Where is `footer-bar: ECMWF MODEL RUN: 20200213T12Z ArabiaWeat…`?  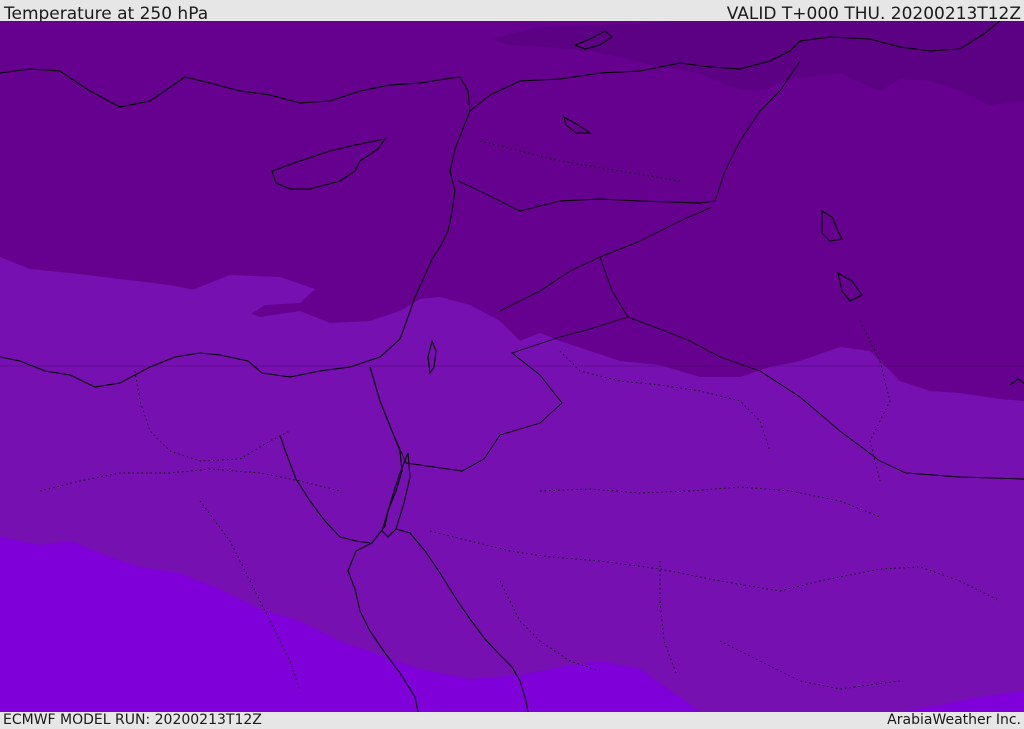 footer-bar: ECMWF MODEL RUN: 20200213T12Z ArabiaWeat… is located at coordinates (512, 720).